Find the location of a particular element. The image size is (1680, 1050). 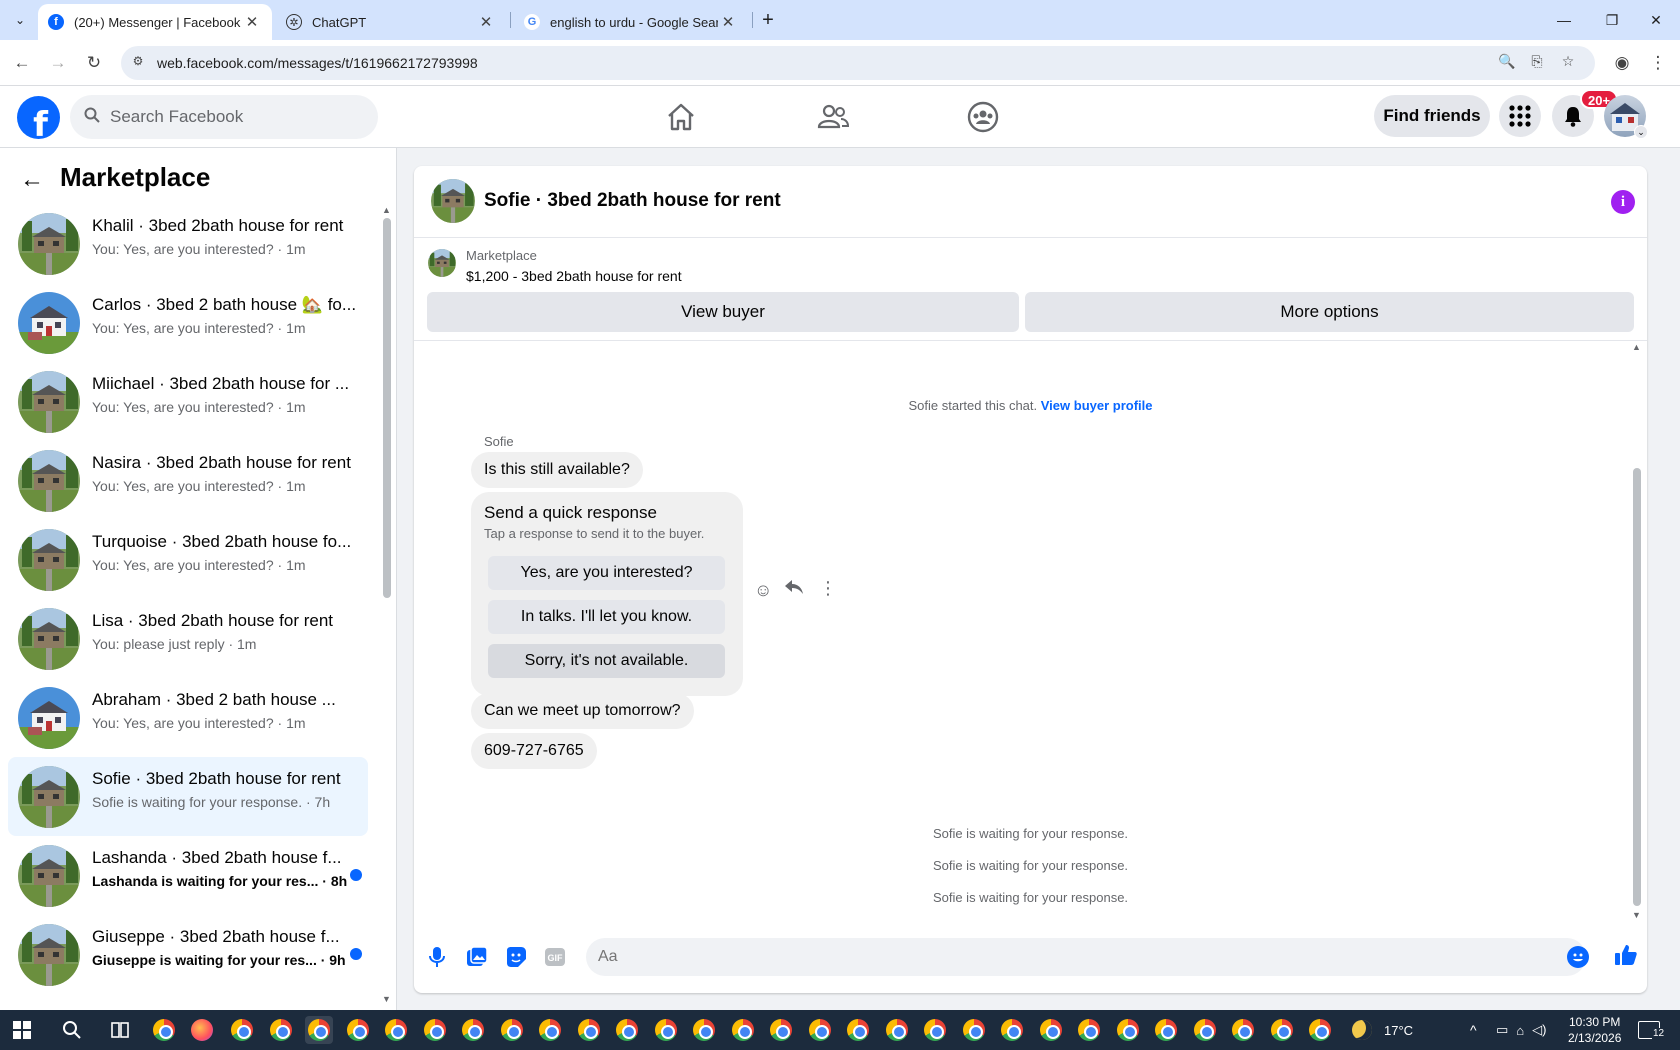

taskbar-search-icon is located at coordinates (72, 1030).